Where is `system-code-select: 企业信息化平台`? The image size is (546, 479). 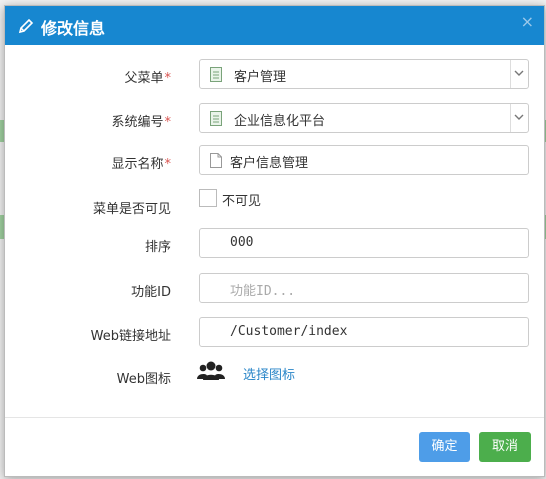 system-code-select: 企业信息化平台 is located at coordinates (364, 118).